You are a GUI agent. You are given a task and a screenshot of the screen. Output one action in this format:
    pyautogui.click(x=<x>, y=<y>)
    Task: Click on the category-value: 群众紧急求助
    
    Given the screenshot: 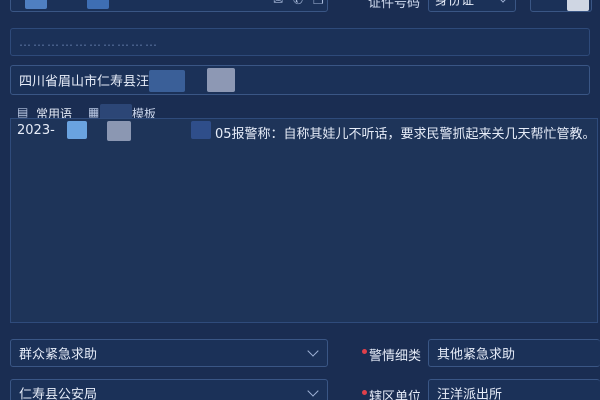 What is the action you would take?
    pyautogui.click(x=58, y=355)
    